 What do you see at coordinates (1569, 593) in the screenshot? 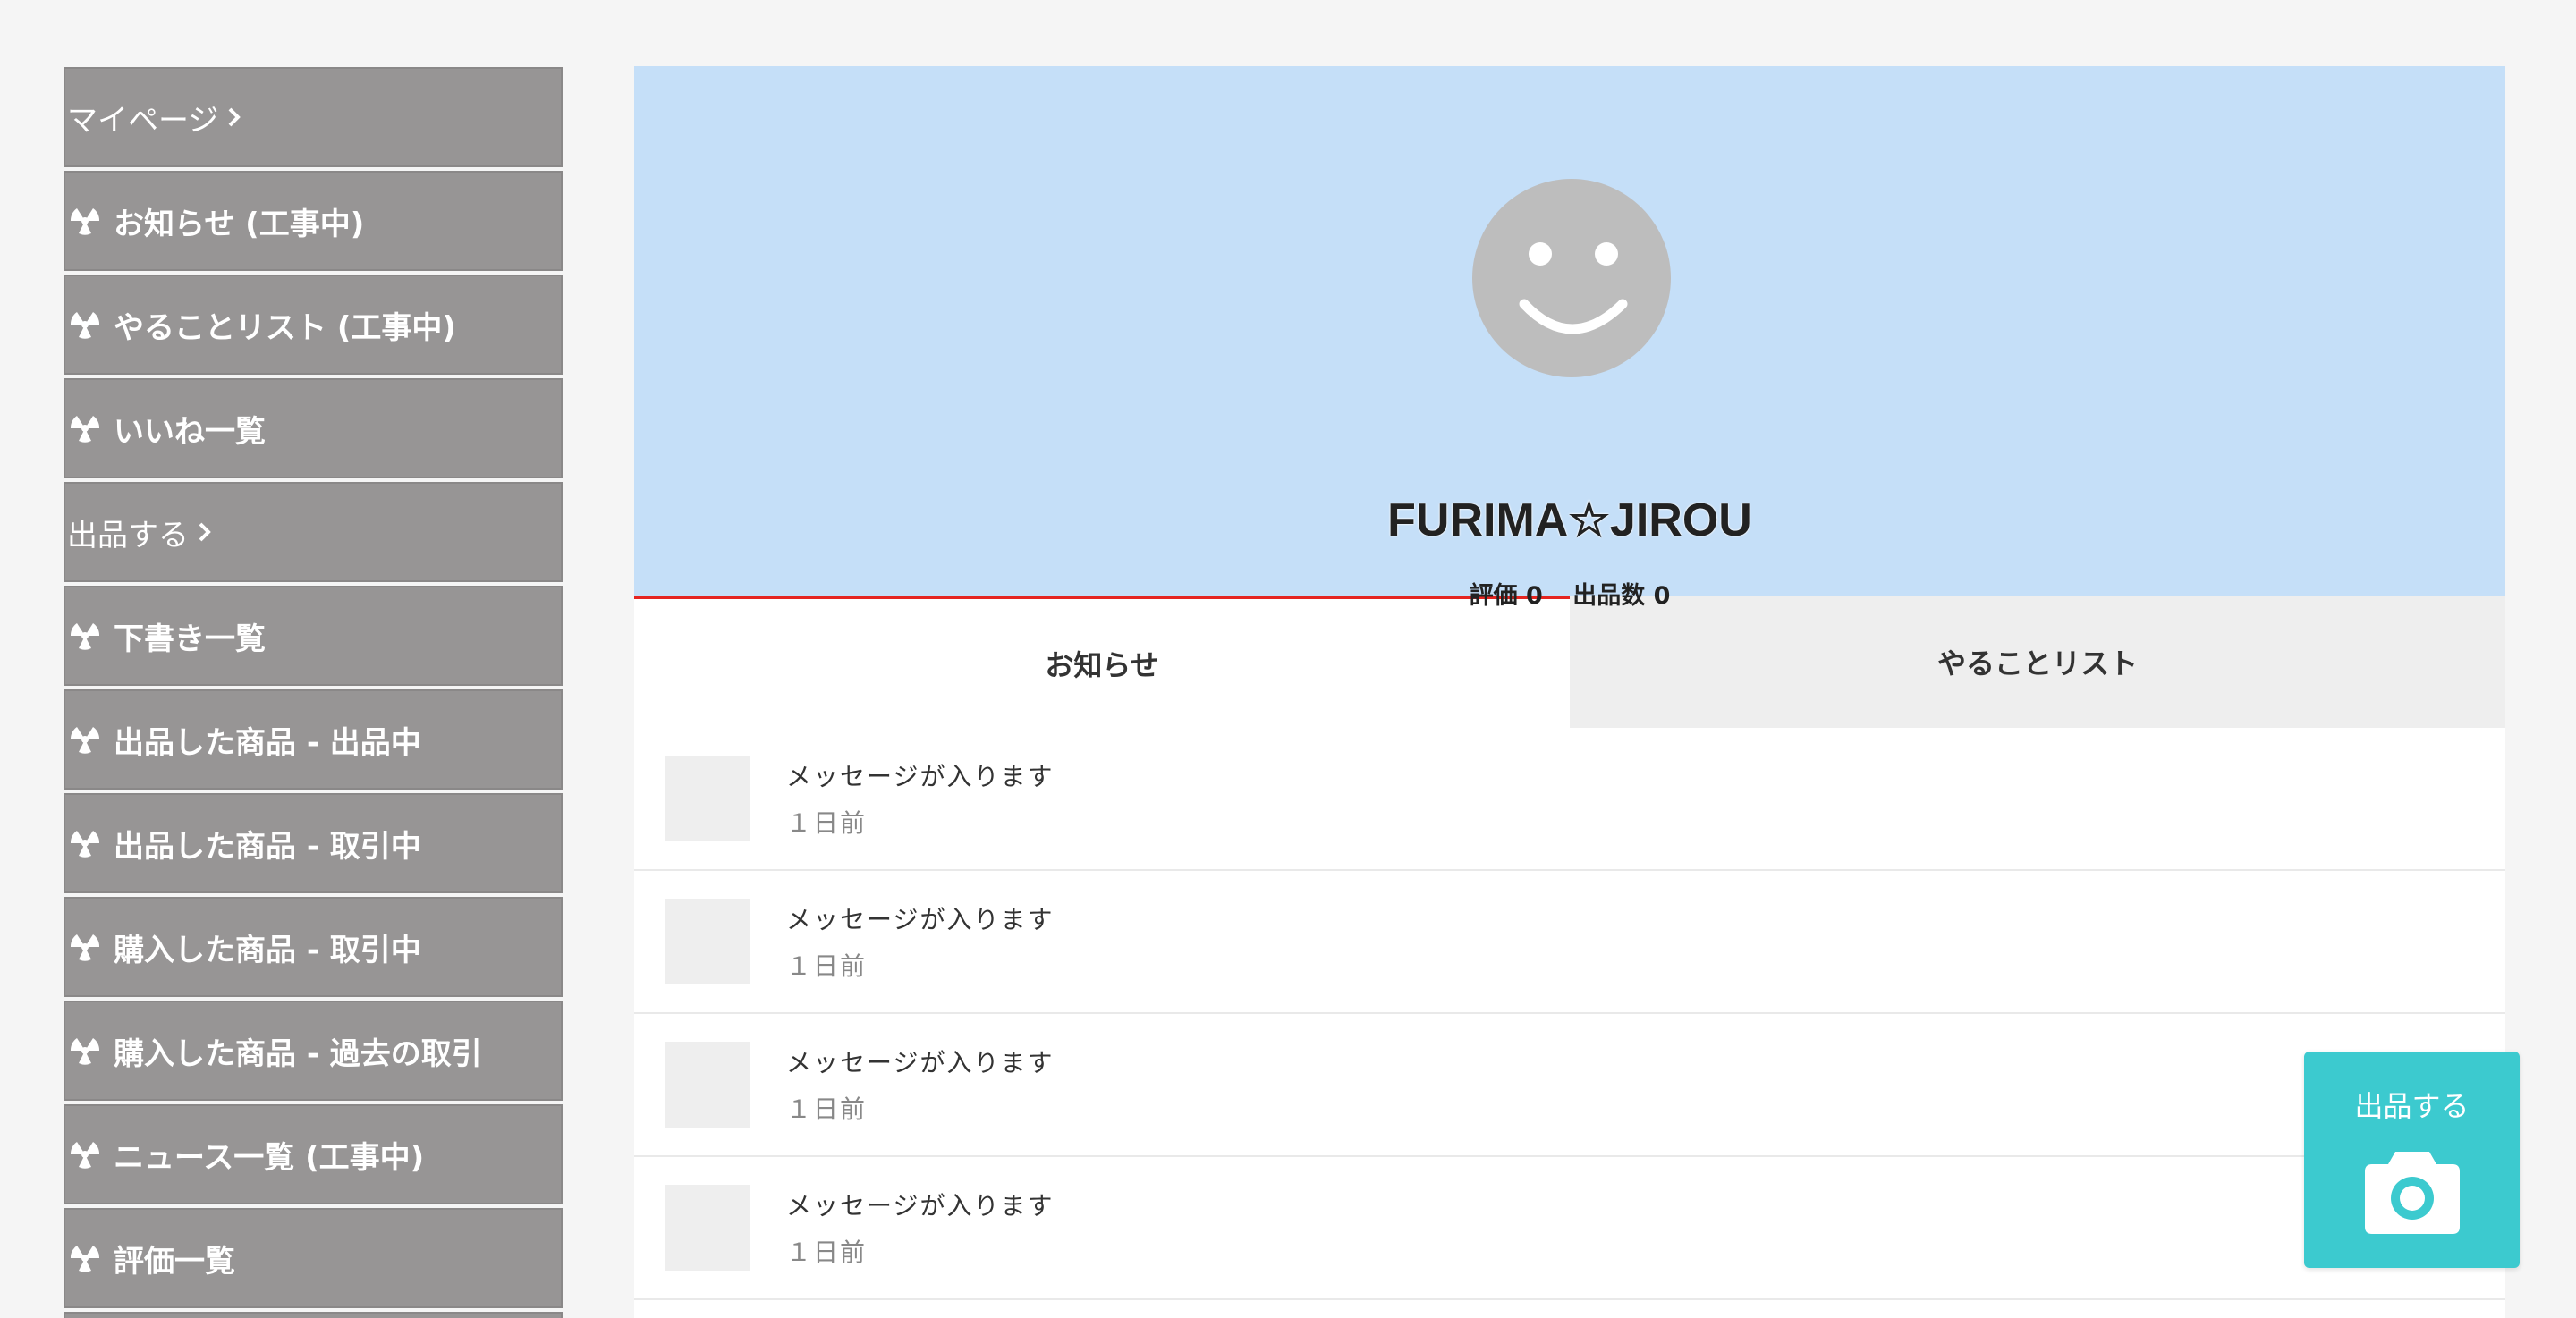
I see `profile-stats: 評価 0 出品数 0` at bounding box center [1569, 593].